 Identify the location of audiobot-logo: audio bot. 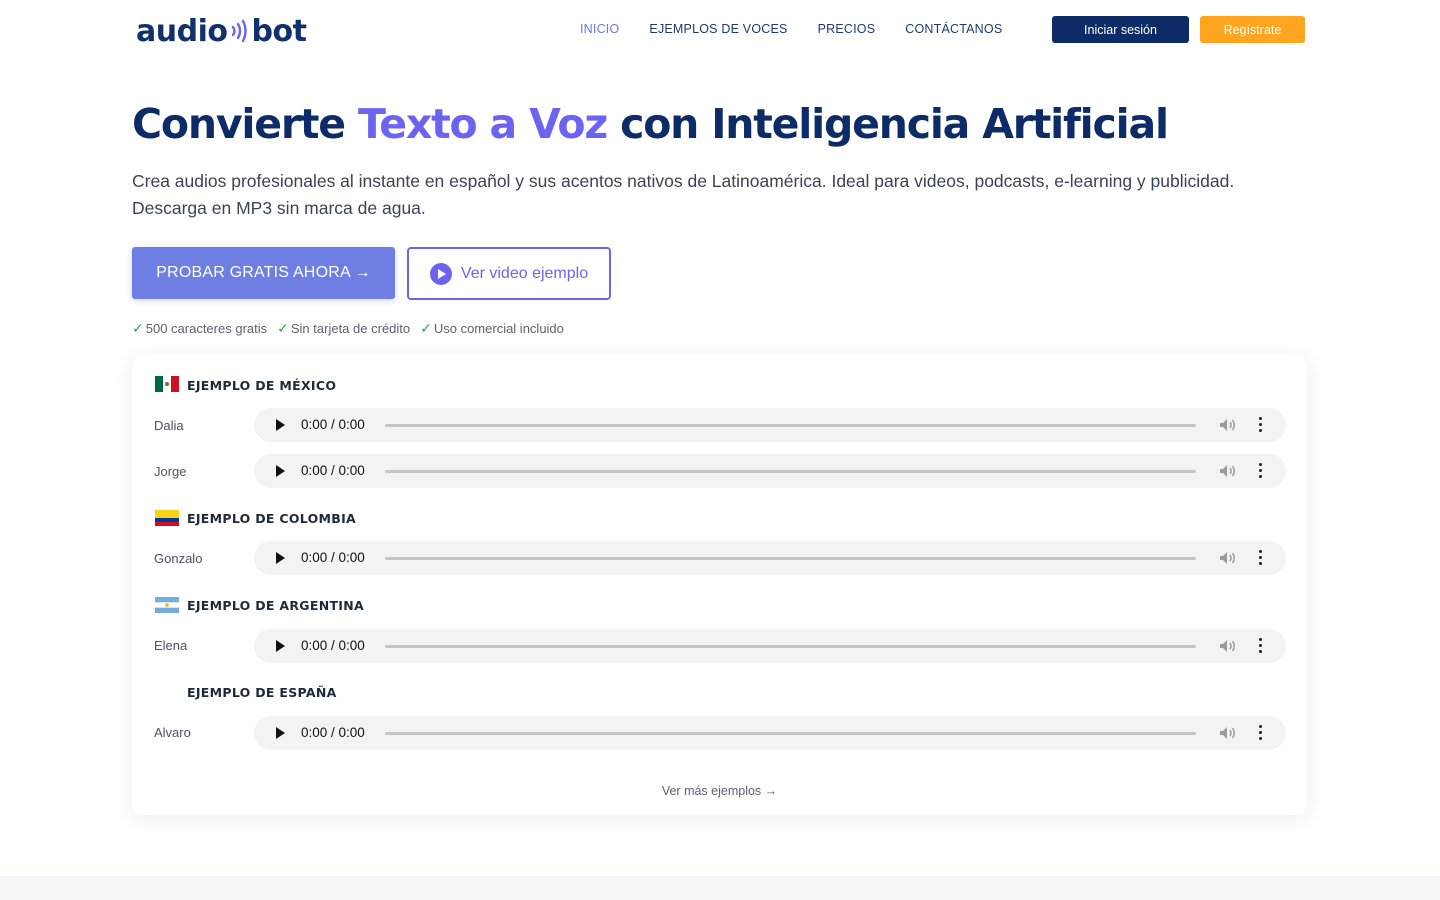
(221, 31).